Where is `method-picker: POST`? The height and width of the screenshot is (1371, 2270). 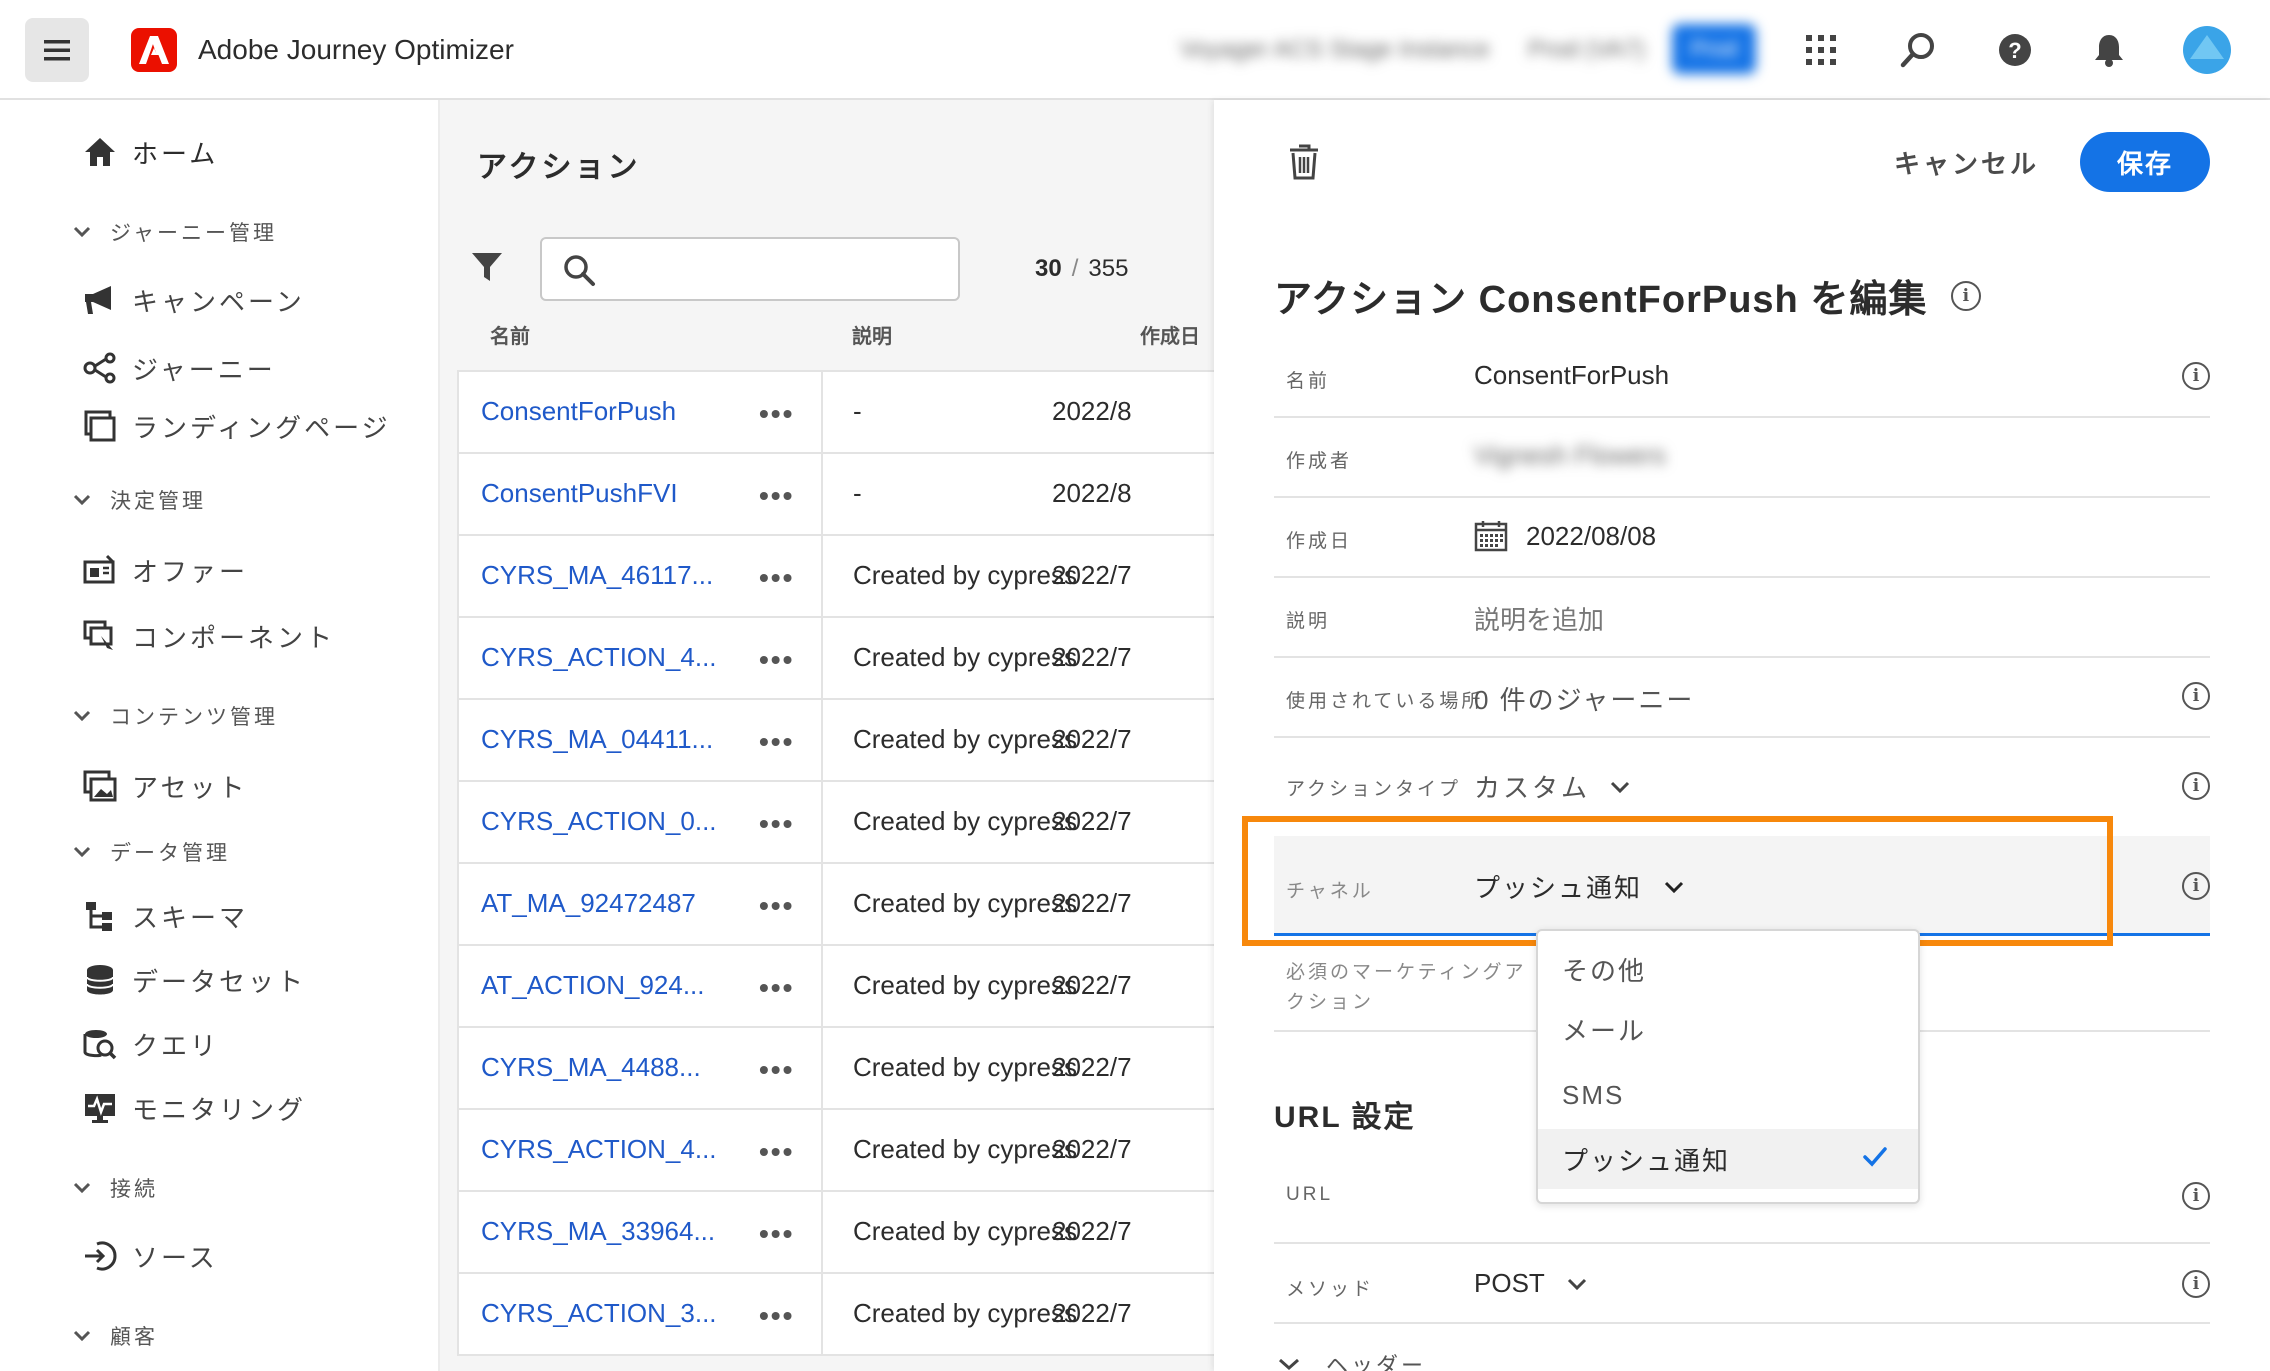 method-picker: POST is located at coordinates (1530, 1283).